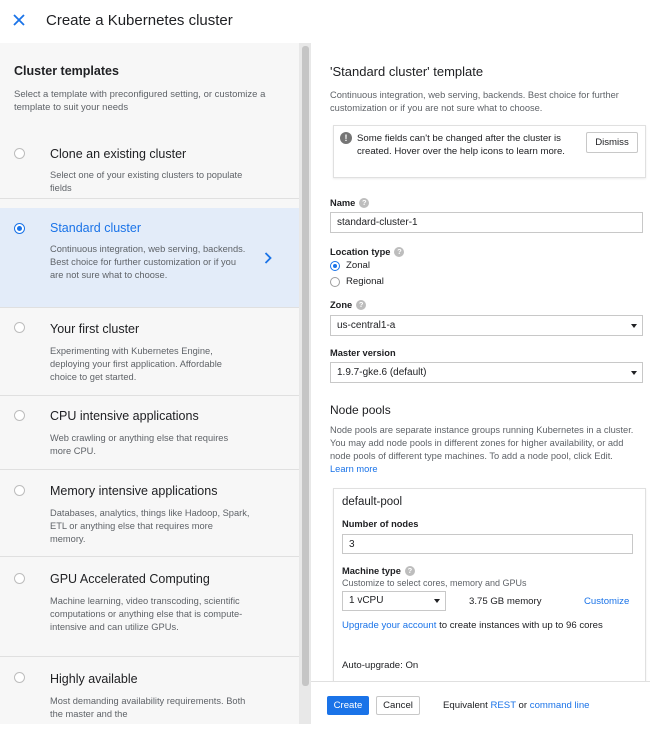  Describe the element at coordinates (118, 154) in the screenshot. I see `template-title: Clone an existing cluster` at that location.